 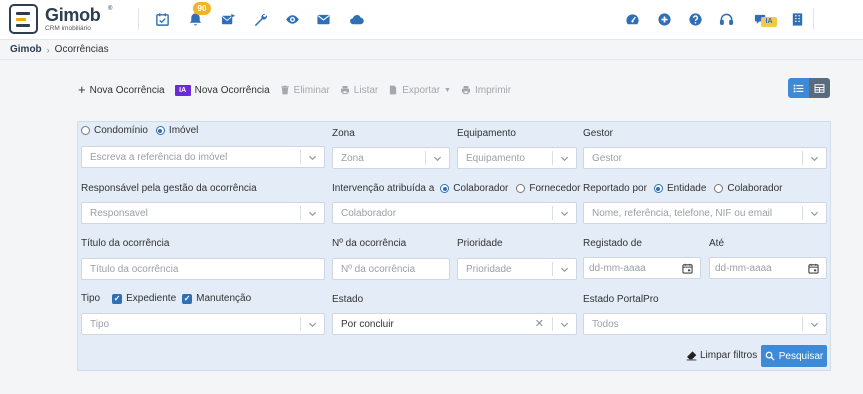 What do you see at coordinates (721, 355) in the screenshot?
I see `clear-filters-button: Limpar filtros` at bounding box center [721, 355].